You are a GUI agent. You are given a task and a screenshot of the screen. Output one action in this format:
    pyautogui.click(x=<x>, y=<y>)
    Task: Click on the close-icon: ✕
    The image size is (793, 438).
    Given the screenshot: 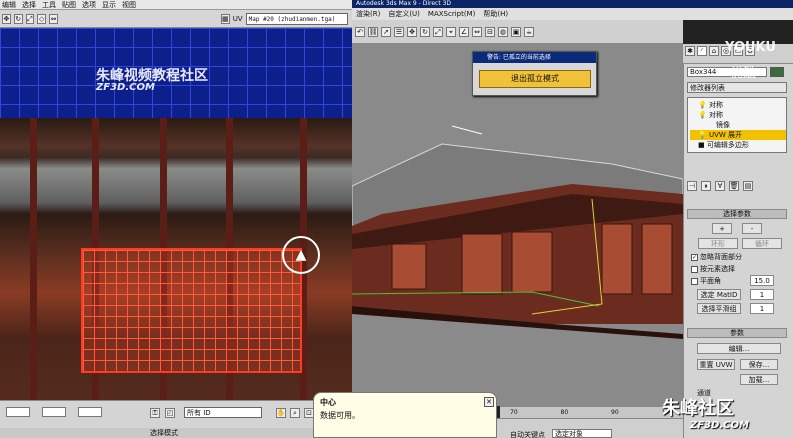 What is the action you would take?
    pyautogui.click(x=489, y=402)
    